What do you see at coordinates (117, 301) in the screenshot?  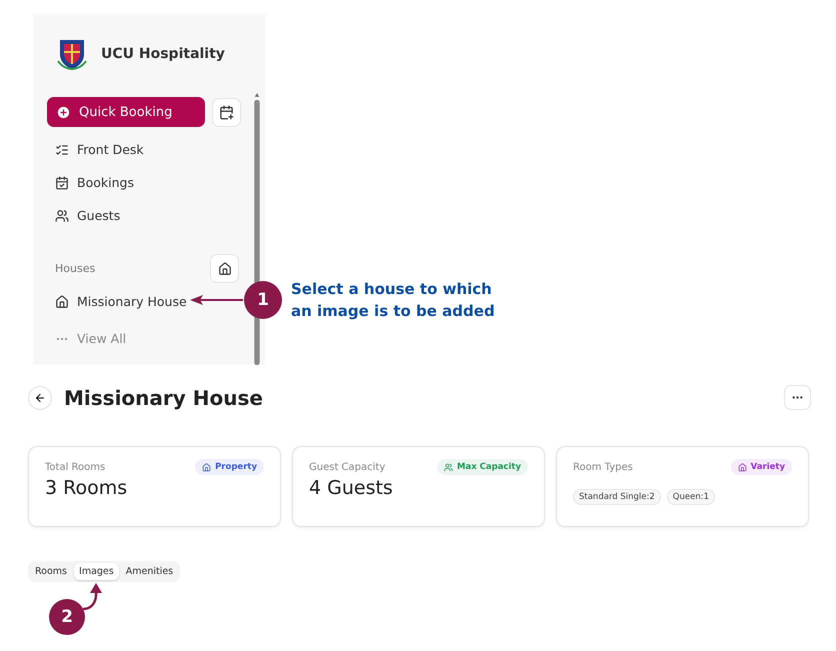 I see `house-item: Missionary House` at bounding box center [117, 301].